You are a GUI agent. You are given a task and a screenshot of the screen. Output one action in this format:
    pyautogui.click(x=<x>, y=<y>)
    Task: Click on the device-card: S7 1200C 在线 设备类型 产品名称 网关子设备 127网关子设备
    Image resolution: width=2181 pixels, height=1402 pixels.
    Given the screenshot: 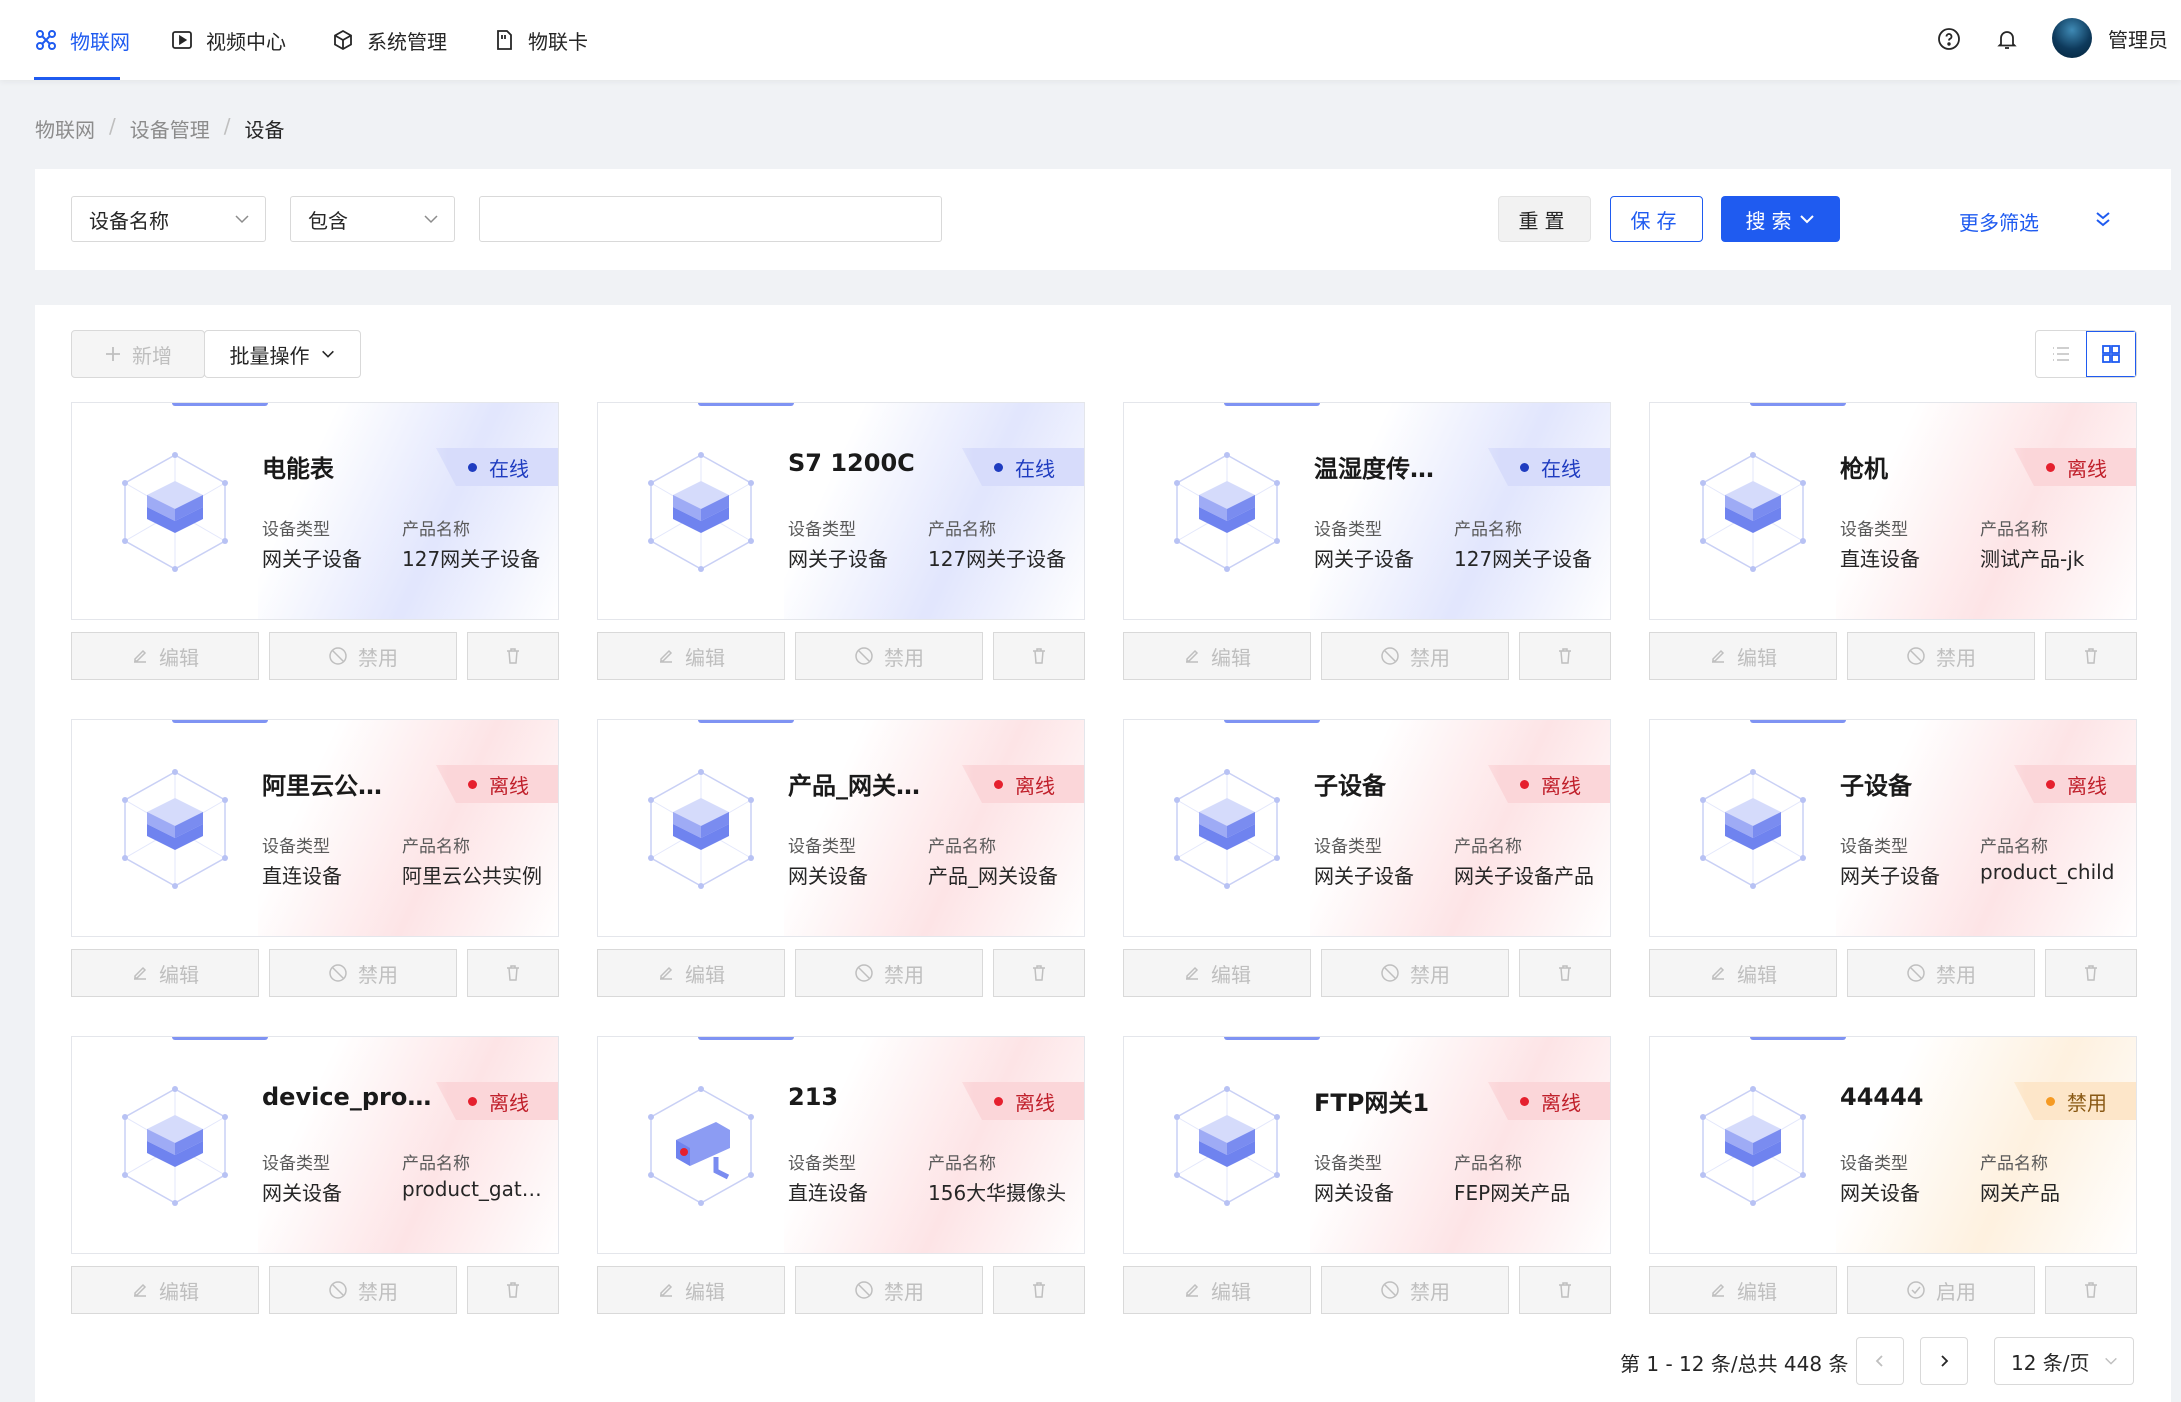 What is the action you would take?
    pyautogui.click(x=841, y=511)
    